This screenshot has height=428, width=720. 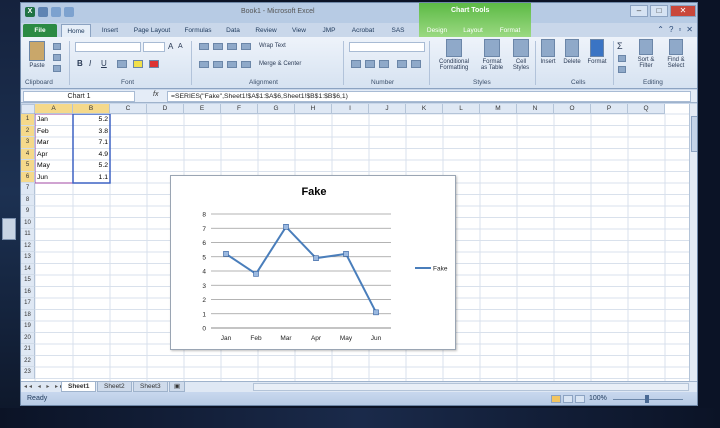 I want to click on page-break-view-icon, so click(x=580, y=399).